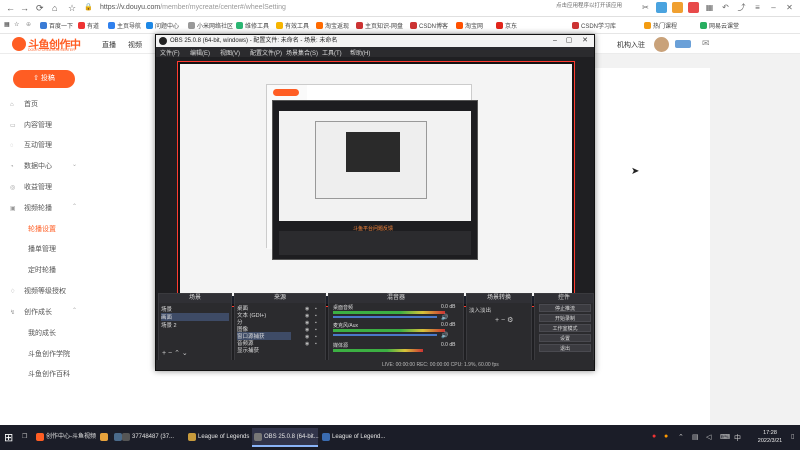 This screenshot has width=800, height=450. I want to click on scene-controls: + − ⌃ ⌄, so click(175, 353).